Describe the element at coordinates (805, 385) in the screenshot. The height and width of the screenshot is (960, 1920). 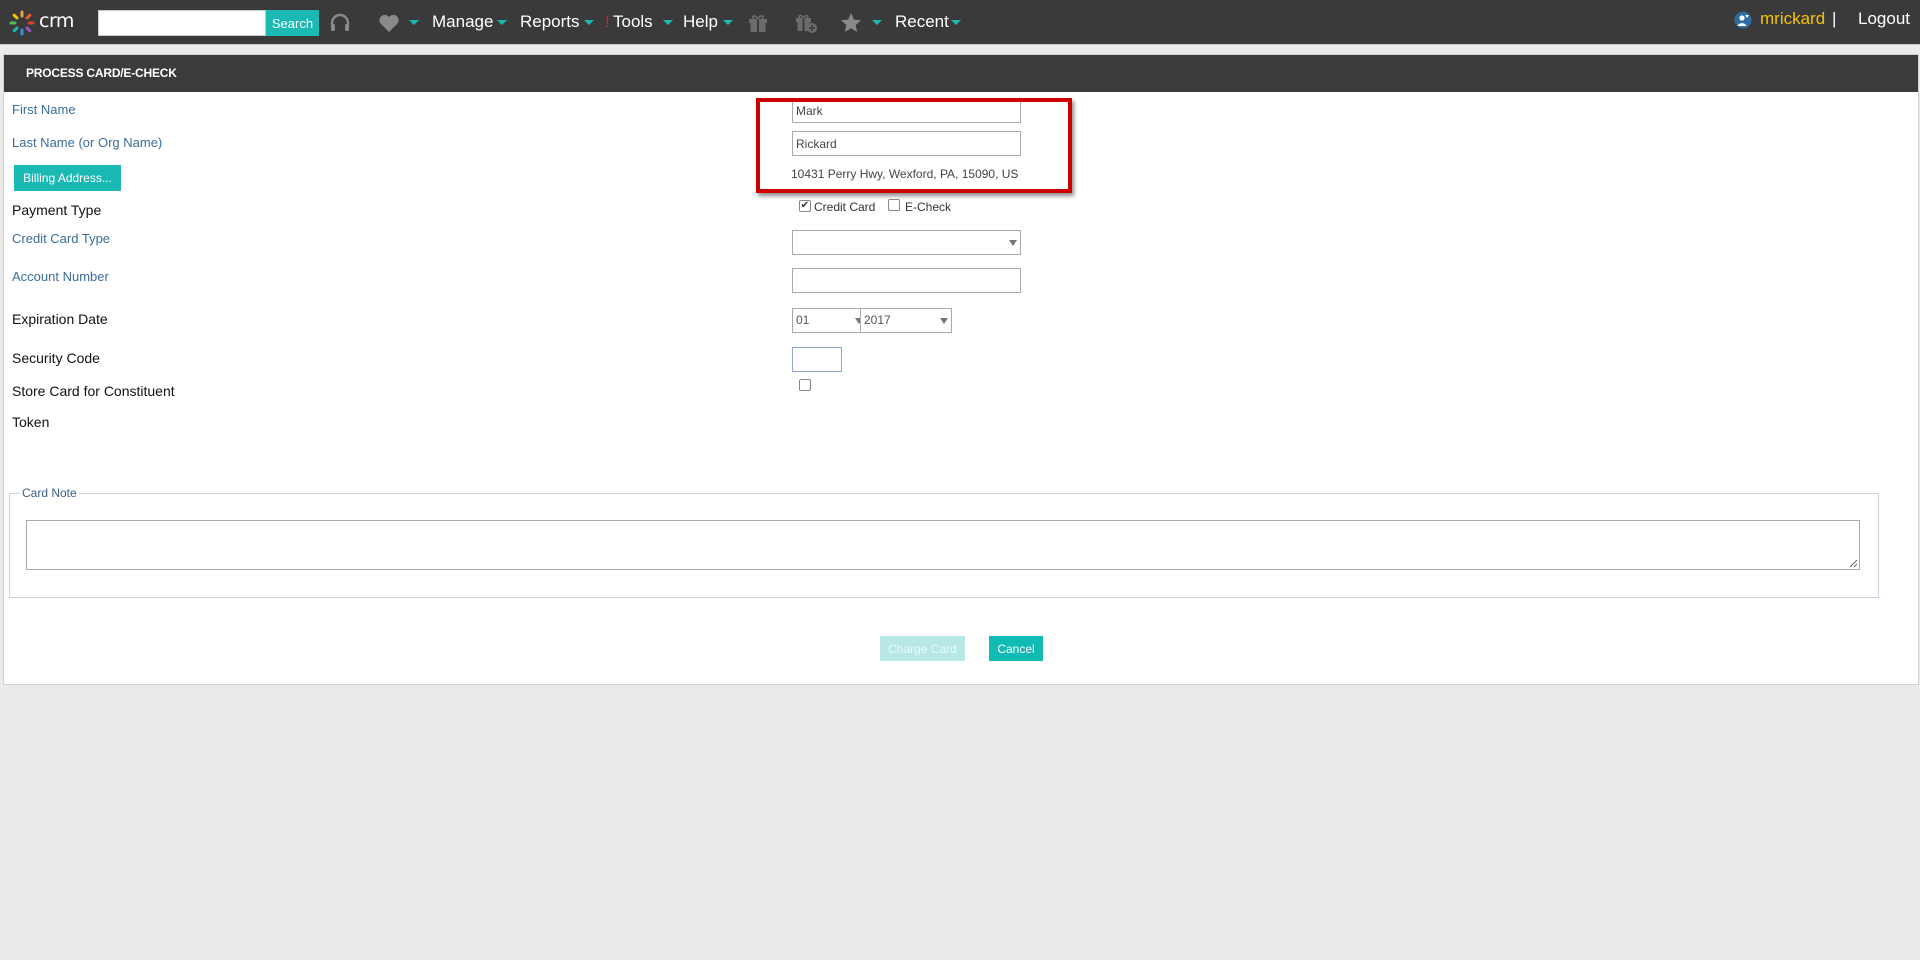
I see `store-card-checkbox` at that location.